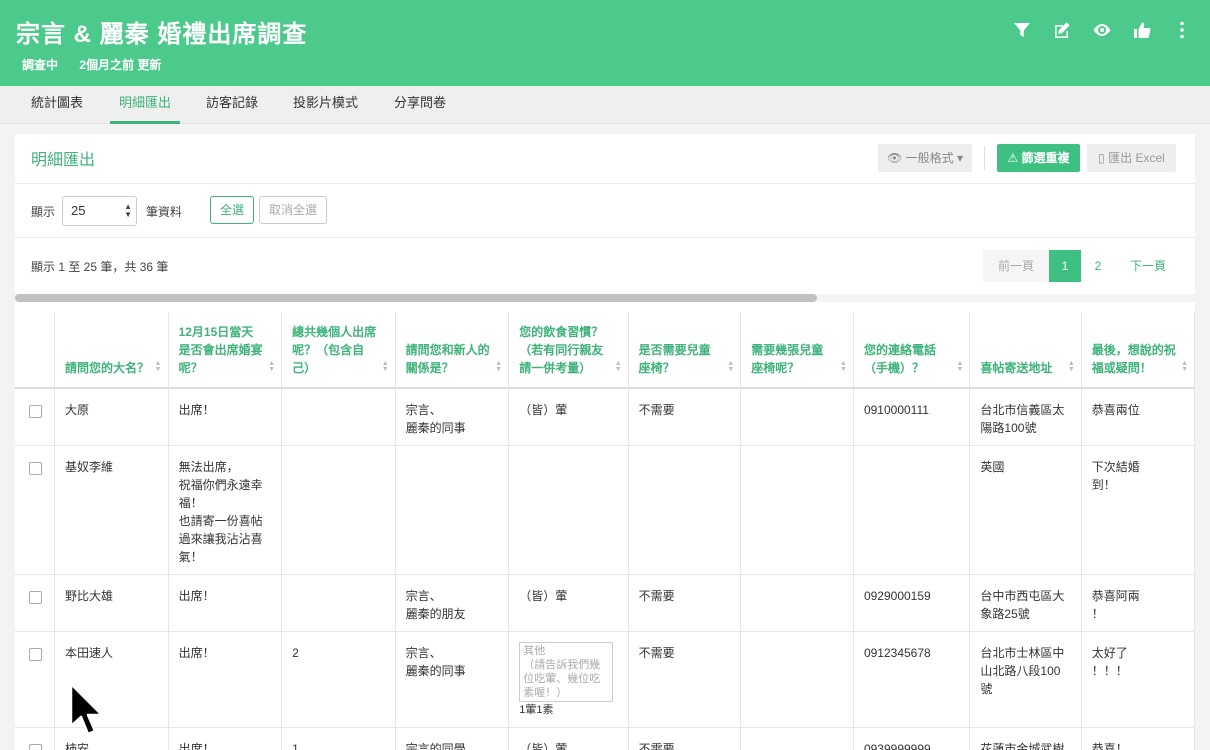  What do you see at coordinates (1022, 604) in the screenshot?
I see `cell-text: 台中市西屯區大象路25號` at bounding box center [1022, 604].